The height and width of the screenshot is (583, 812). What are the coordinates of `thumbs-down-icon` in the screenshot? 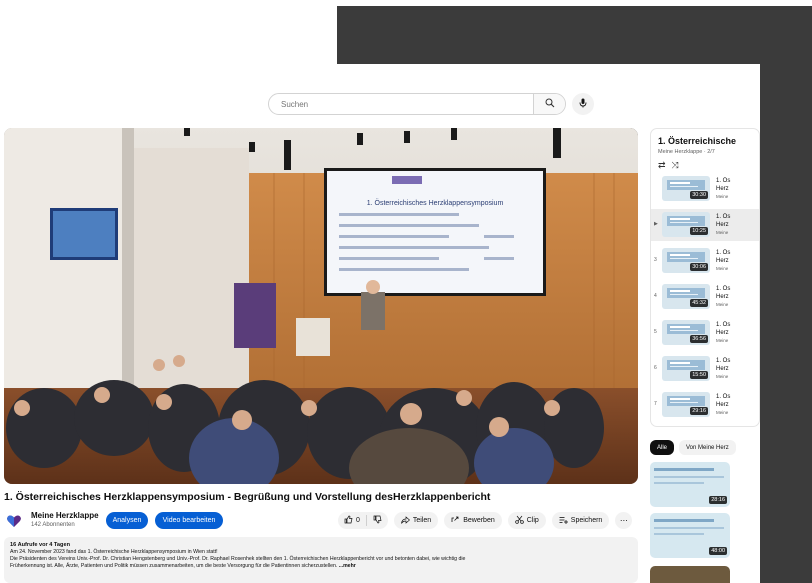 It's located at (377, 520).